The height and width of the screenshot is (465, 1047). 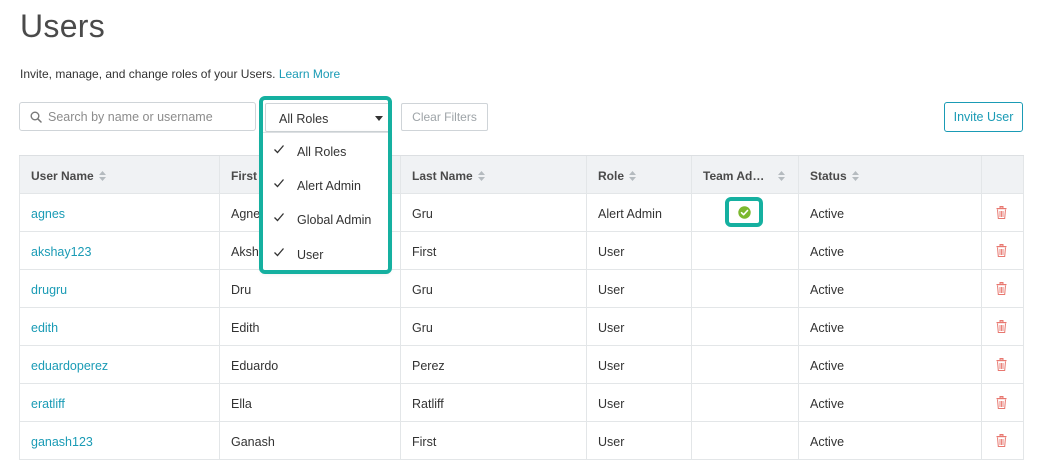 What do you see at coordinates (255, 366) in the screenshot?
I see `first-name-cell: Eduardo` at bounding box center [255, 366].